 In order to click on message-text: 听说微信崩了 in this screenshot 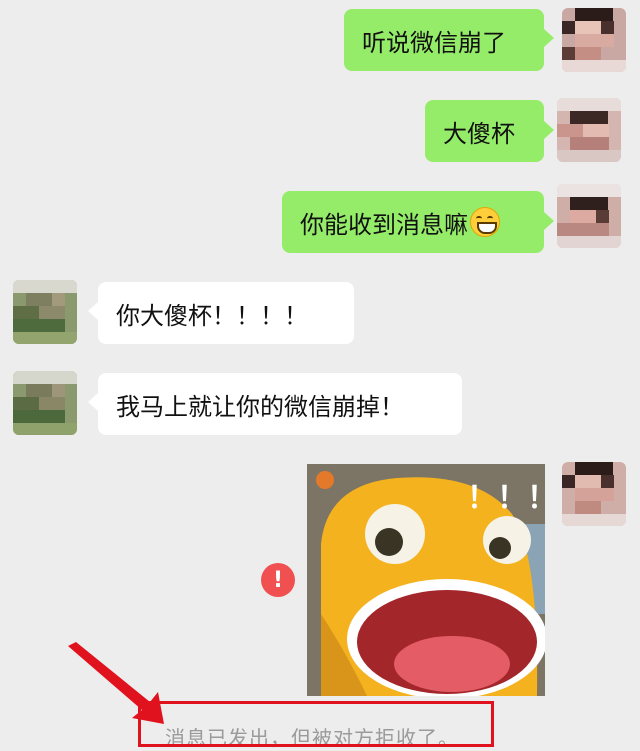, I will do `click(434, 42)`.